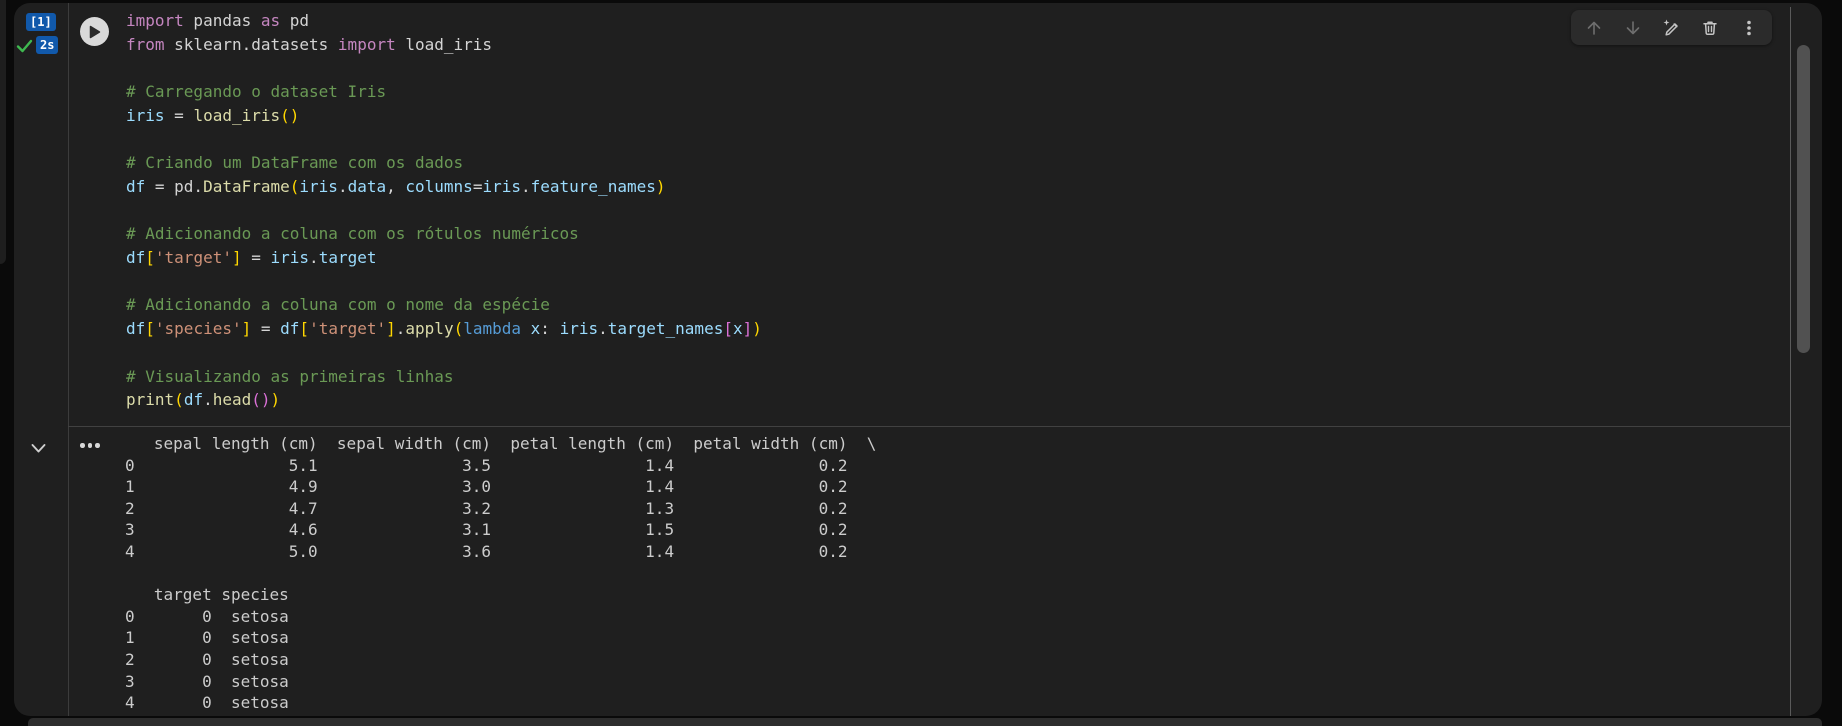  What do you see at coordinates (222, 20) in the screenshot?
I see `code-token: pandas` at bounding box center [222, 20].